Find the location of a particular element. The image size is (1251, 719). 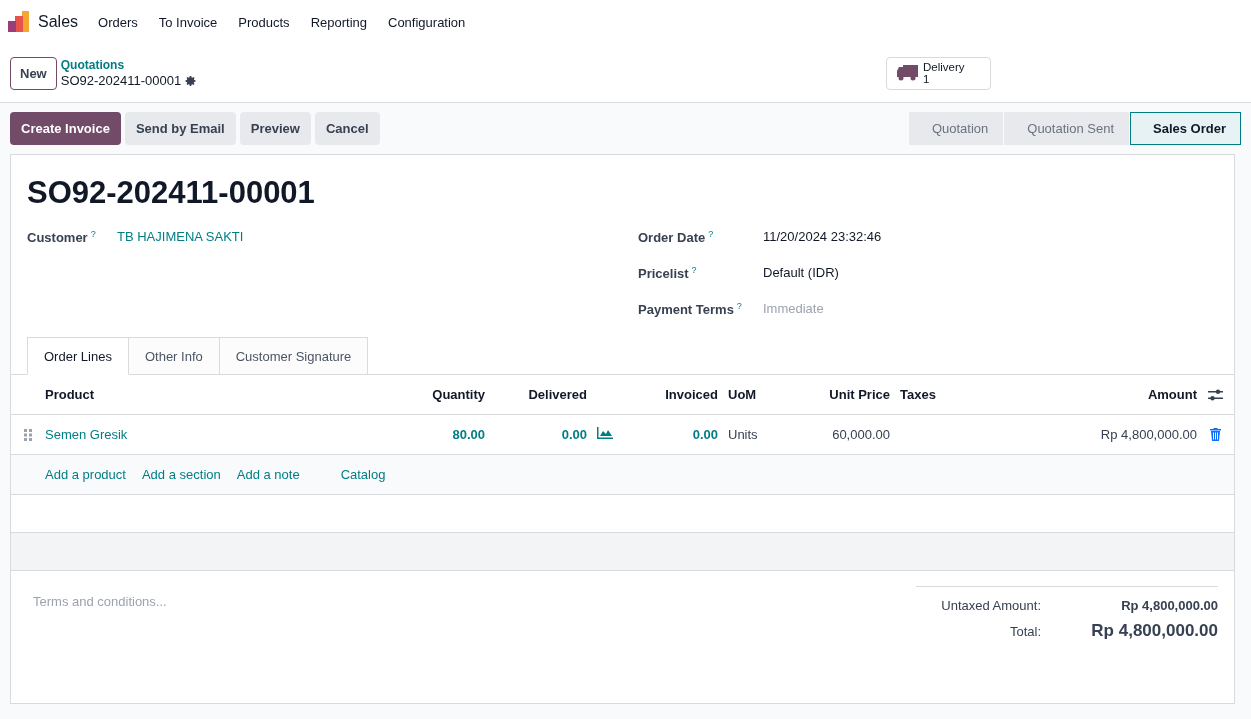

status-step: Quotation is located at coordinates (956, 128).